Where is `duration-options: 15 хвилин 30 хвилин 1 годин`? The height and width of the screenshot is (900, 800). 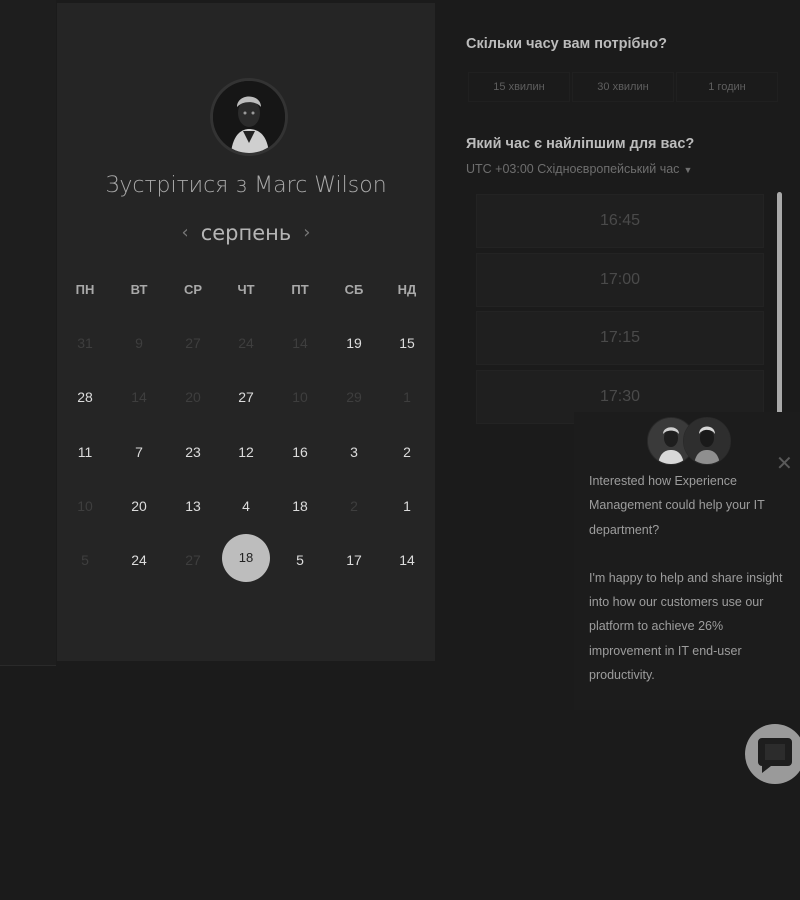
duration-options: 15 хвилин 30 хвилин 1 годин is located at coordinates (626, 87).